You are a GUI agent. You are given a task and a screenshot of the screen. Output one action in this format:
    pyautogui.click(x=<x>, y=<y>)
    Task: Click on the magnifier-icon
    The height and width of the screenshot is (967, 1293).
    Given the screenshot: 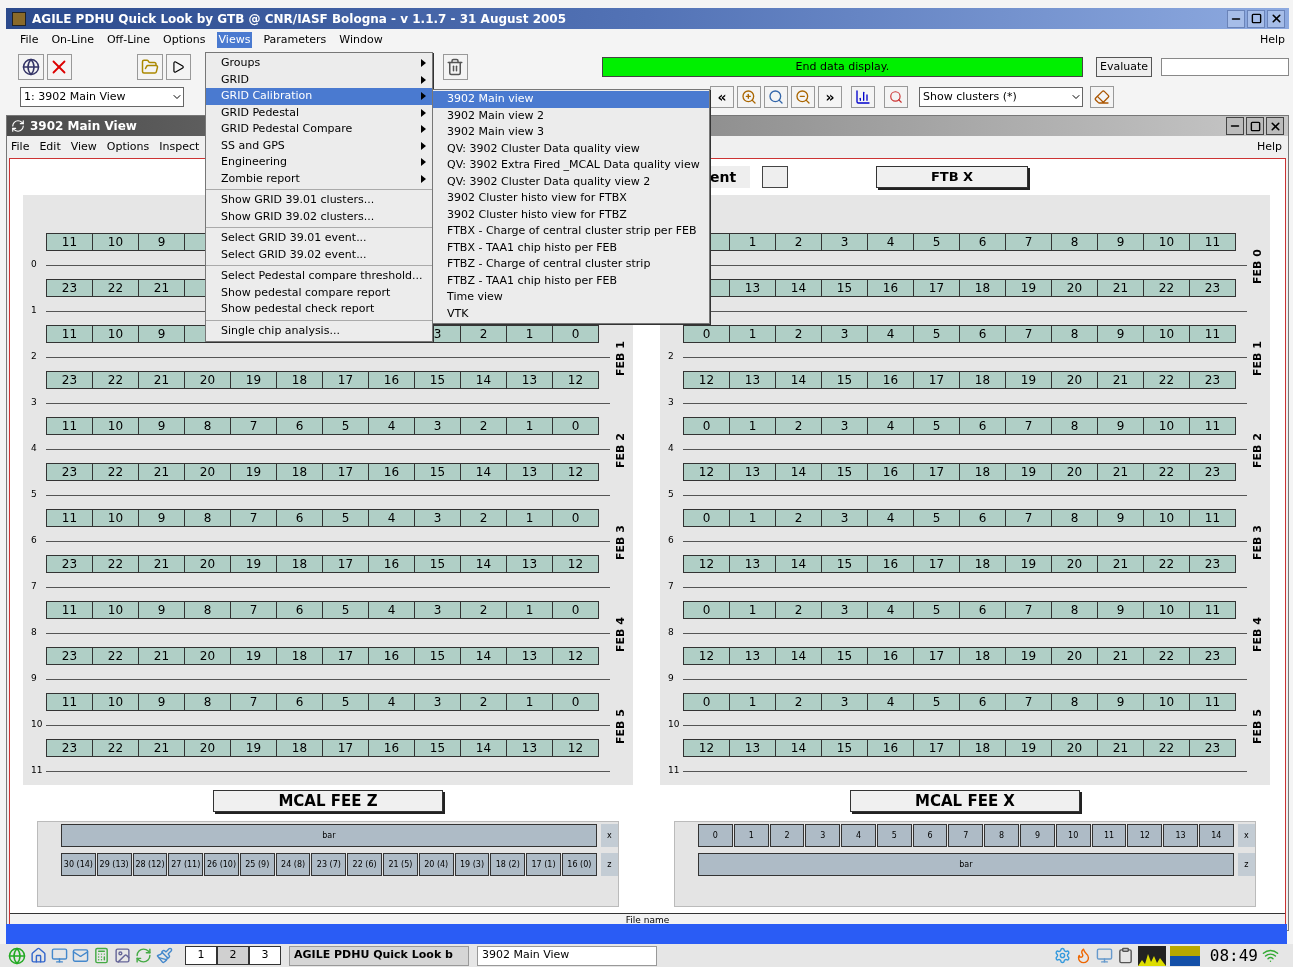 What is the action you would take?
    pyautogui.click(x=896, y=97)
    